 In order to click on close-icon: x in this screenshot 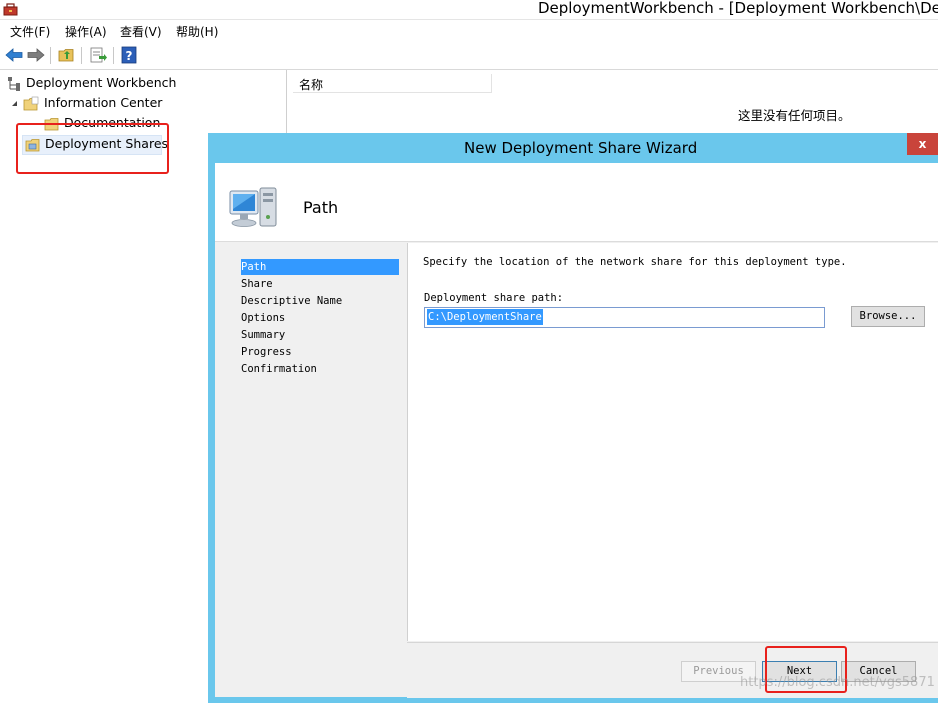, I will do `click(922, 144)`.